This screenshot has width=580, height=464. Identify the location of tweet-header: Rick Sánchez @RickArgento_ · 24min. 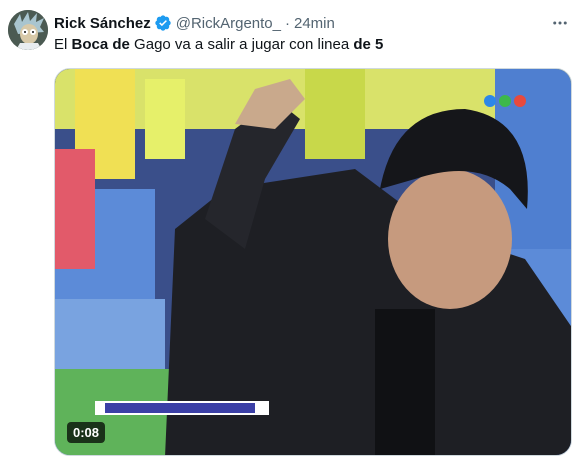
(194, 23).